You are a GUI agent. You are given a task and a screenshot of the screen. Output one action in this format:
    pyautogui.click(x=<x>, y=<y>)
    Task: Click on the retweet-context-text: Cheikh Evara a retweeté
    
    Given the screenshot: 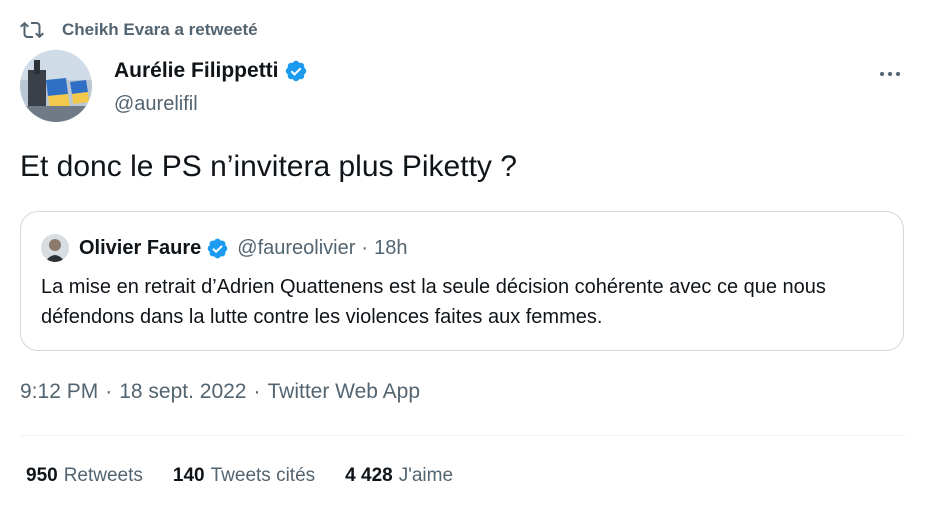 What is the action you would take?
    pyautogui.click(x=160, y=30)
    